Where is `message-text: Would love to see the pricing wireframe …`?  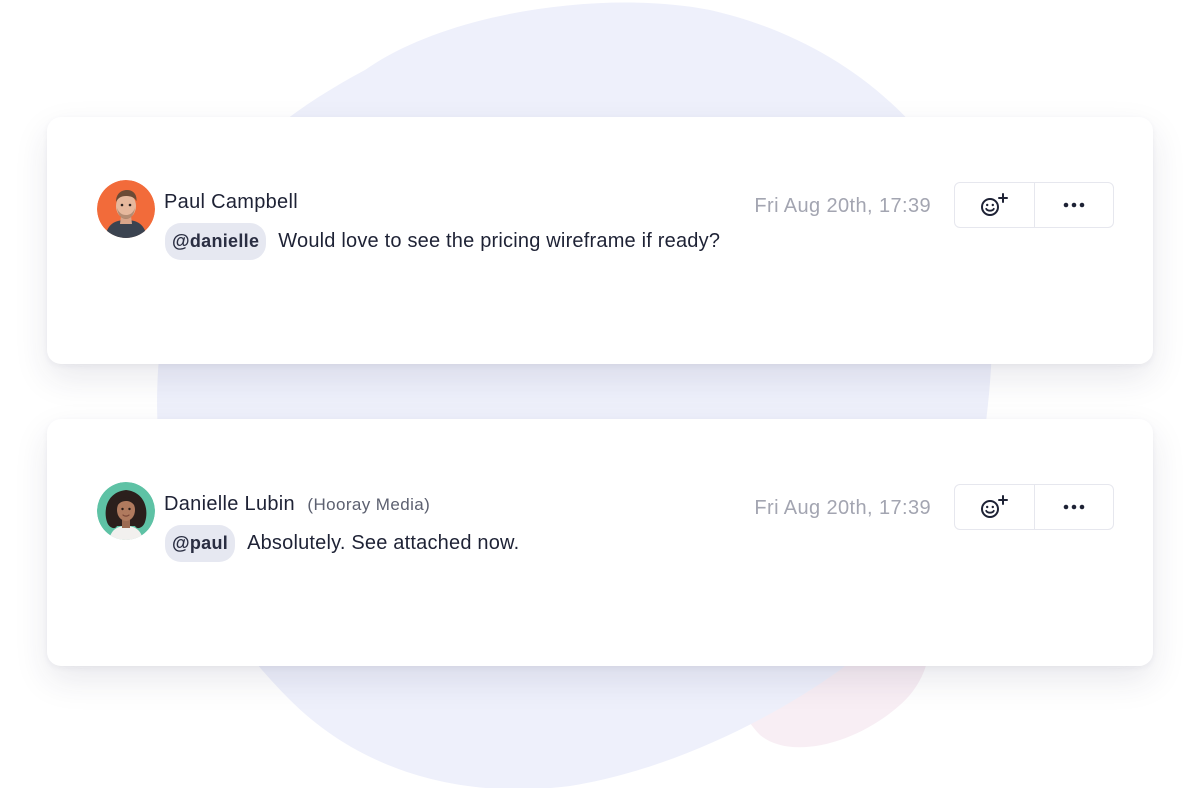
message-text: Would love to see the pricing wireframe … is located at coordinates (499, 241).